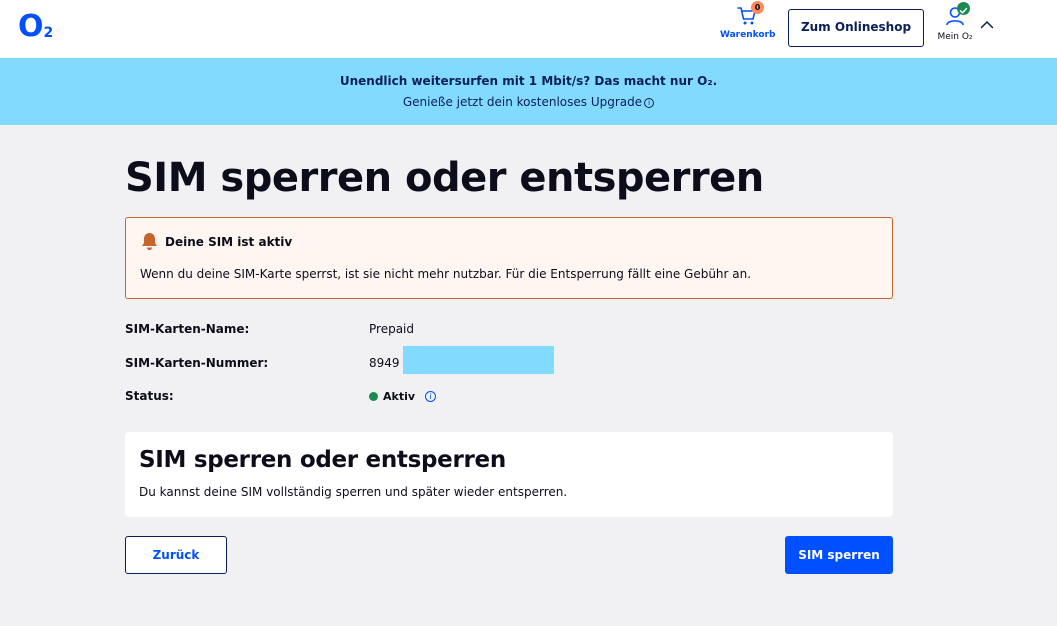 The width and height of the screenshot is (1057, 626). Describe the element at coordinates (229, 242) in the screenshot. I see `alert-title: Deine SIM ist aktiv` at that location.